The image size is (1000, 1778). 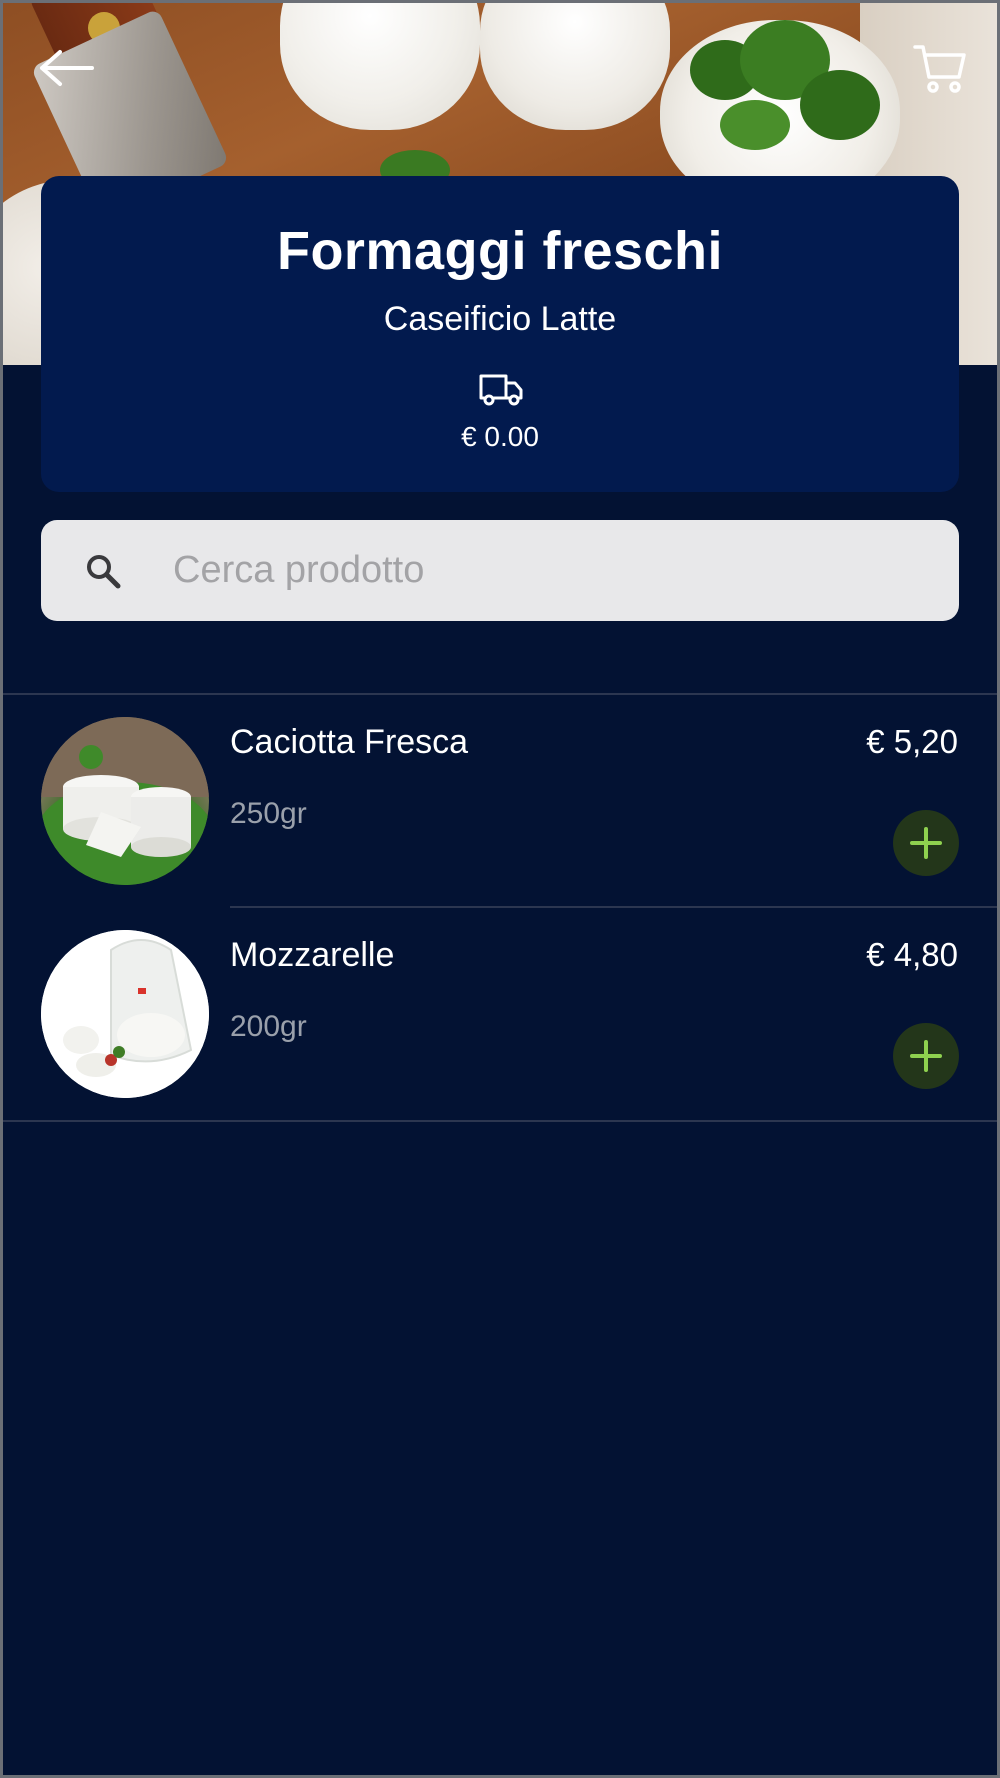 I want to click on list-bottom-divider, so click(x=500, y=1121).